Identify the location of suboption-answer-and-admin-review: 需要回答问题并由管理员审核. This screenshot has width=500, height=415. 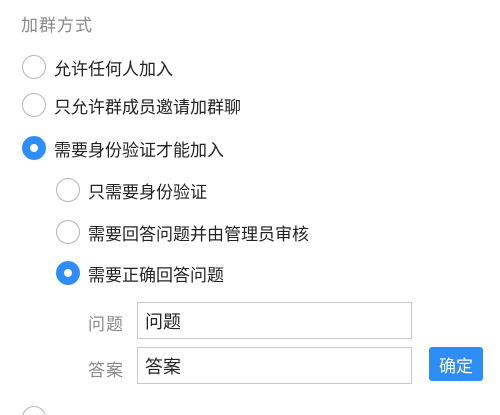
(182, 232).